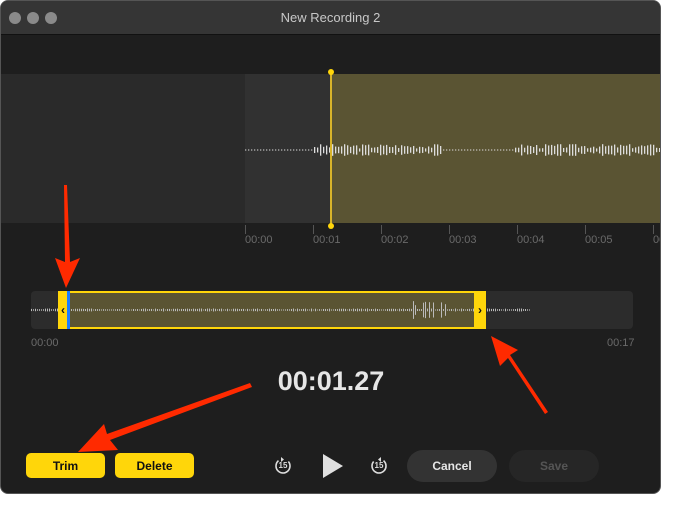  What do you see at coordinates (165, 417) in the screenshot?
I see `arrow-to-trim-button` at bounding box center [165, 417].